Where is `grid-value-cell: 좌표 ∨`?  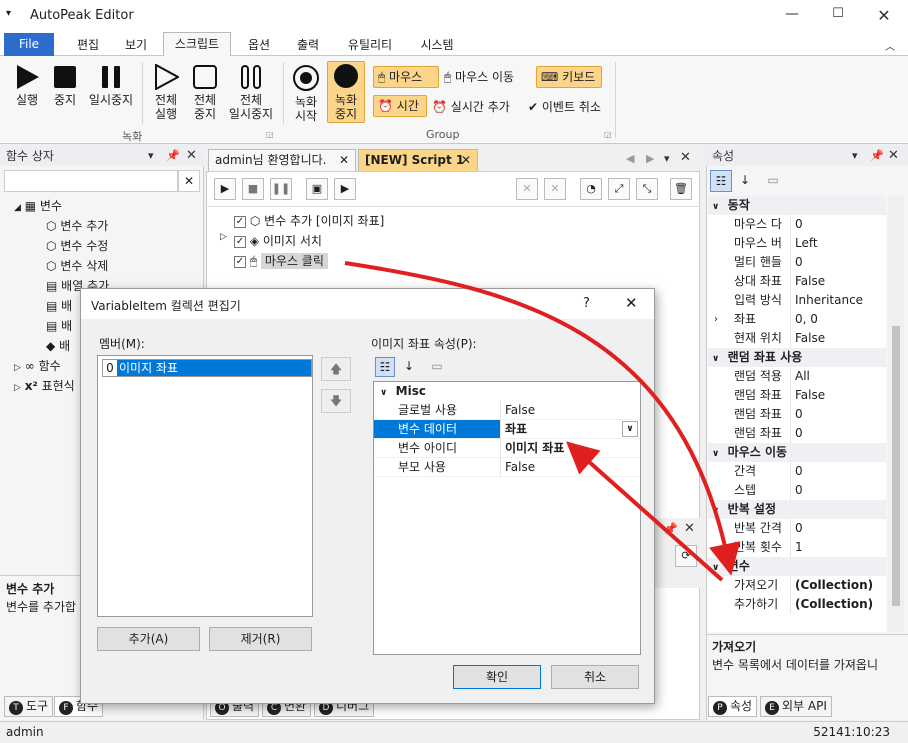
grid-value-cell: 좌표 ∨ is located at coordinates (570, 429).